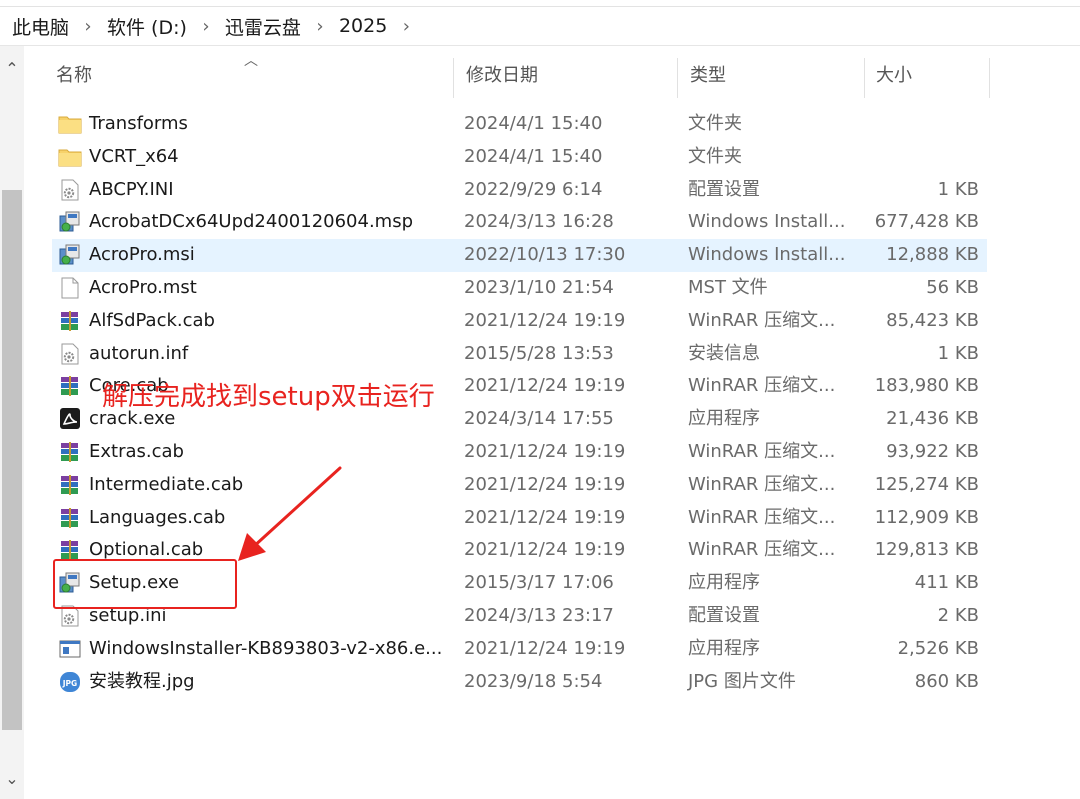 This screenshot has height=799, width=1080. Describe the element at coordinates (539, 287) in the screenshot. I see `file-date: 2023/1/10 21:54` at that location.